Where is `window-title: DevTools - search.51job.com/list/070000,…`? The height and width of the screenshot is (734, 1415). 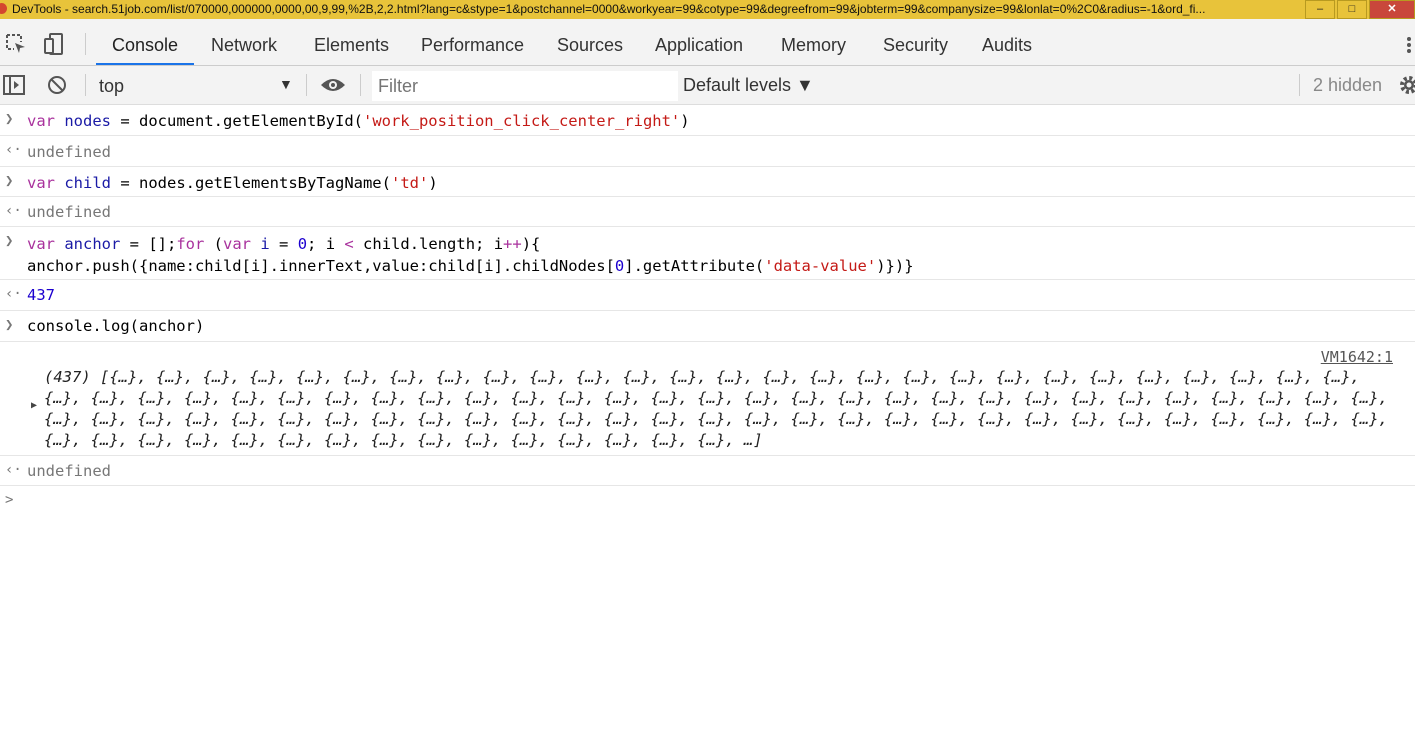
window-title: DevTools - search.51job.com/list/070000,… is located at coordinates (609, 9).